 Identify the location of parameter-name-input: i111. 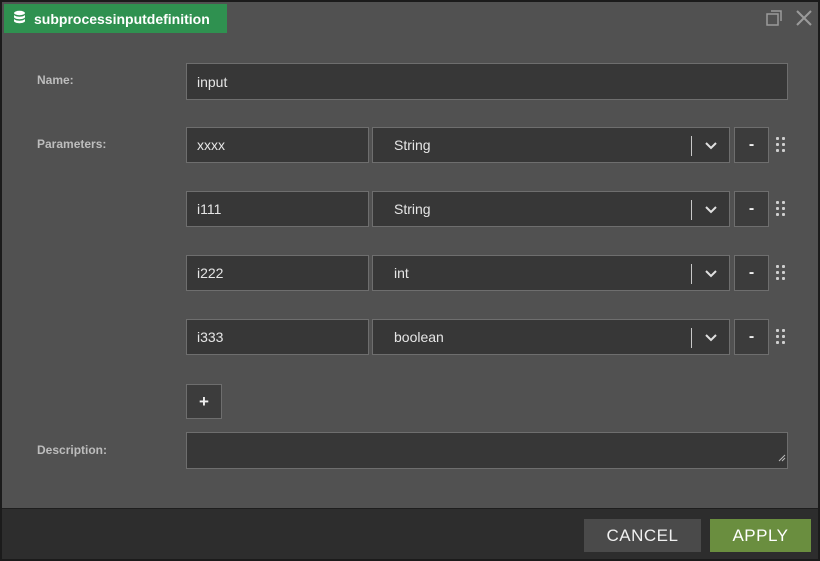
(277, 209).